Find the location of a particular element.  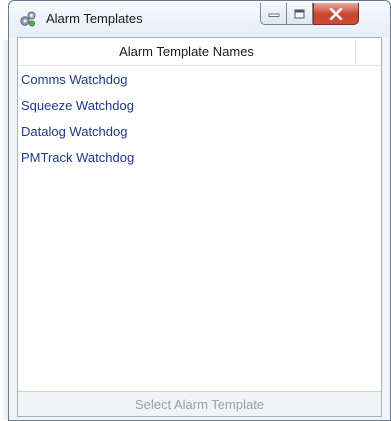

minimize-icon is located at coordinates (273, 15).